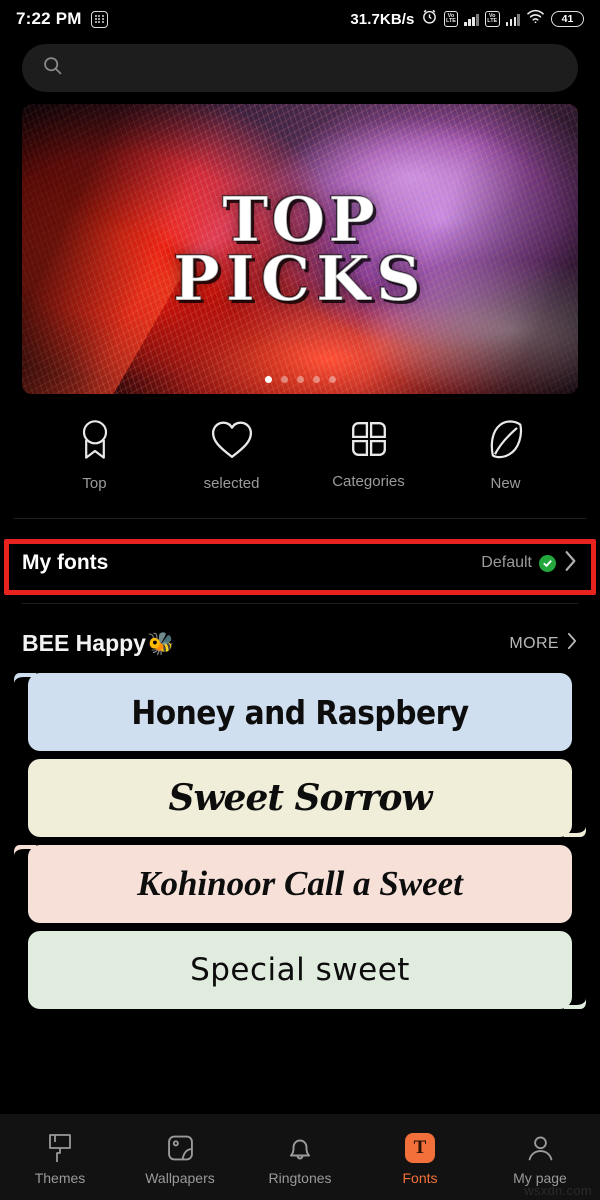 The width and height of the screenshot is (600, 1200). I want to click on font-t-icon: T, so click(420, 1147).